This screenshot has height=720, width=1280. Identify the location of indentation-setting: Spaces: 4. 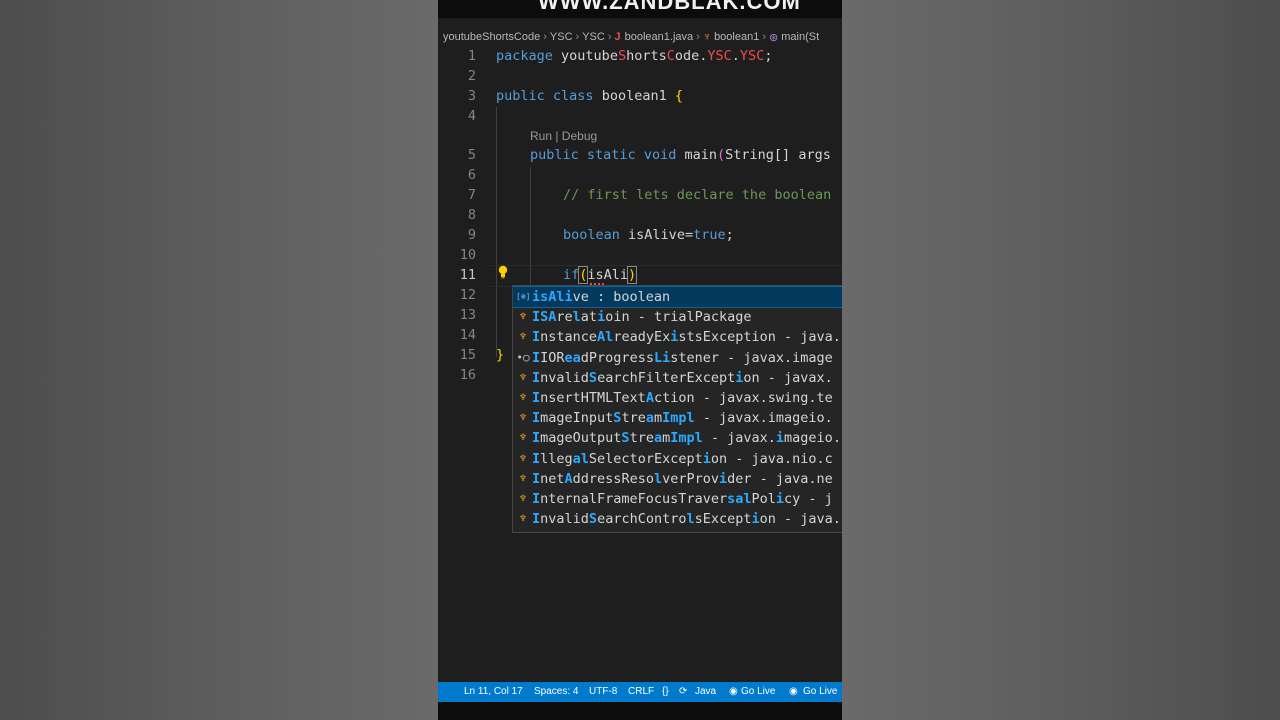
(556, 692).